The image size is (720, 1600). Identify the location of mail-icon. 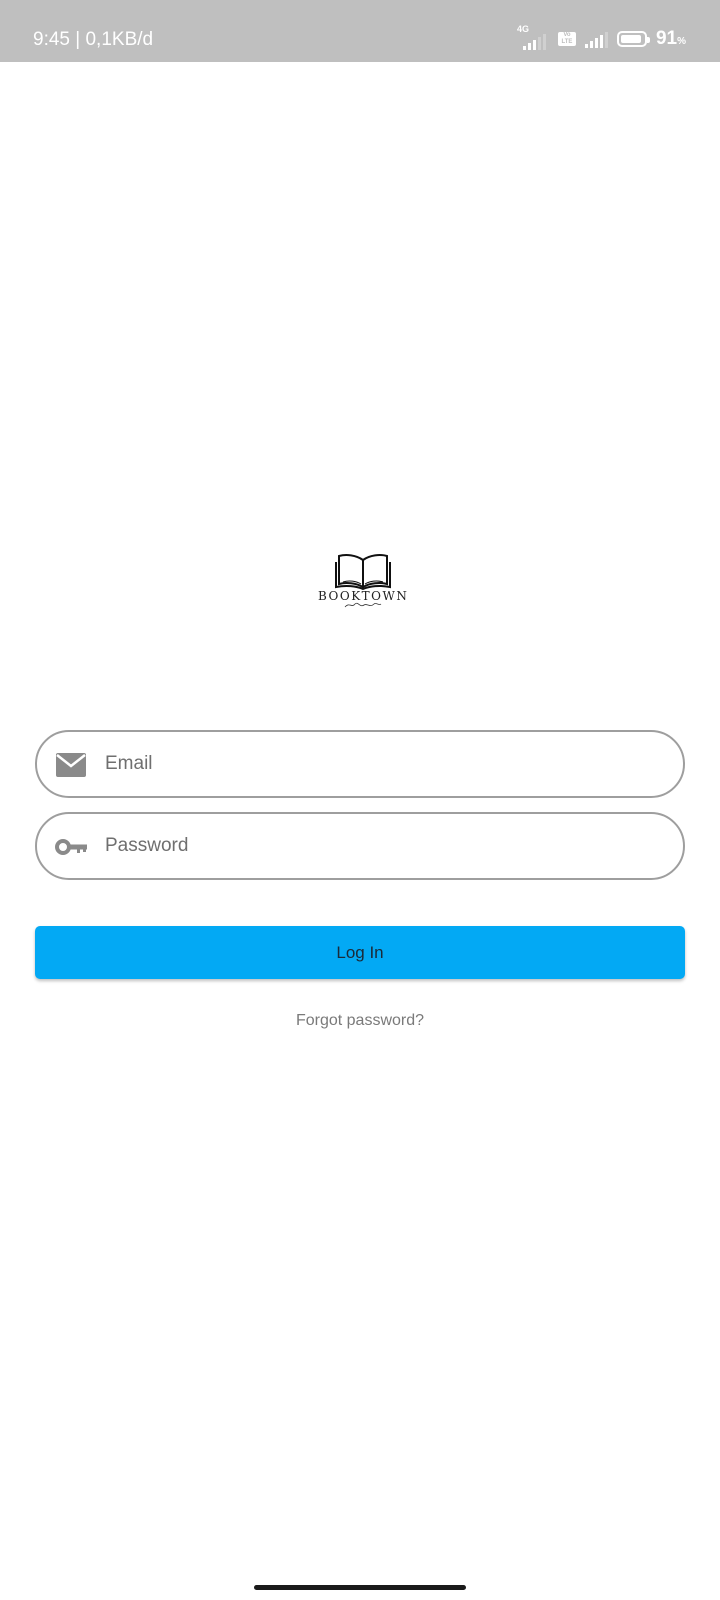
(71, 765).